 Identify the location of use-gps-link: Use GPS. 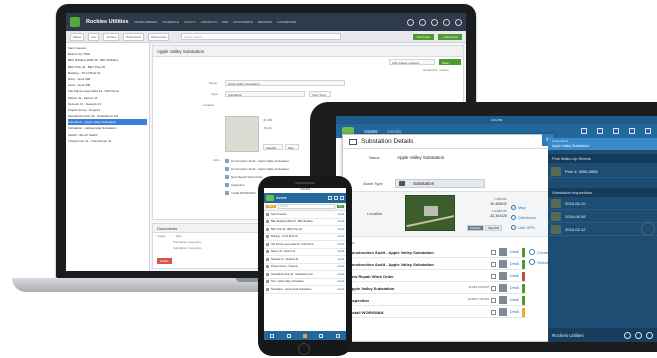
(523, 227).